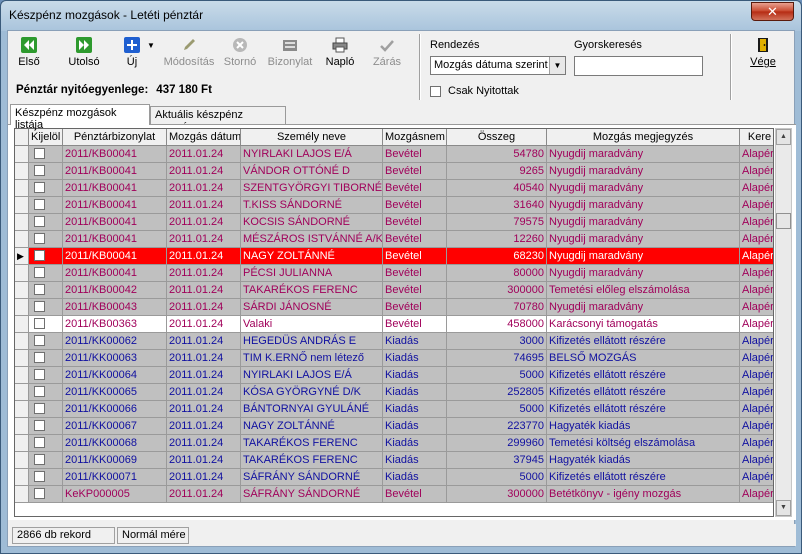 The width and height of the screenshot is (802, 554). I want to click on new-dropdown-arrow-icon: ▼, so click(151, 61).